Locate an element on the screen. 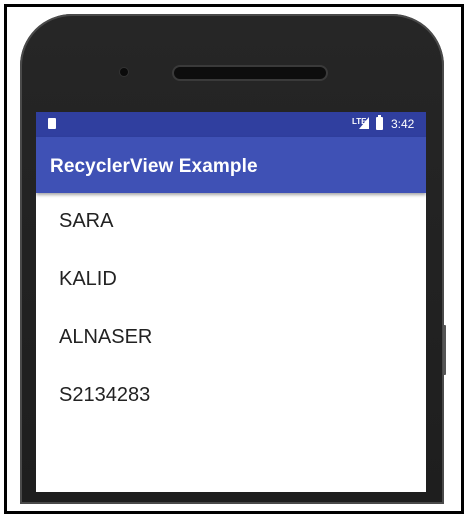 The height and width of the screenshot is (525, 474). signal-strength-icon is located at coordinates (364, 123).